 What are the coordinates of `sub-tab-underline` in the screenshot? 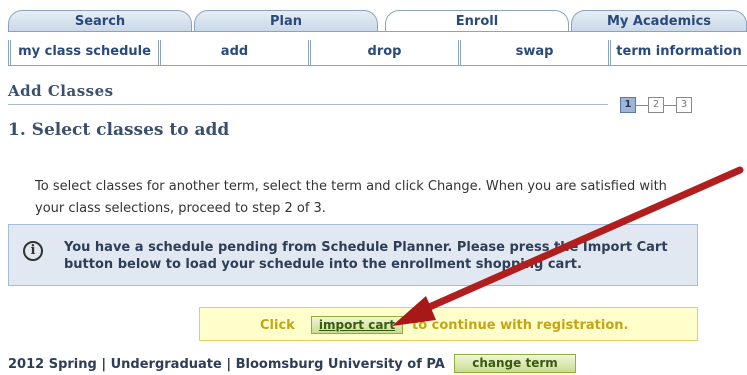 It's located at (377, 65).